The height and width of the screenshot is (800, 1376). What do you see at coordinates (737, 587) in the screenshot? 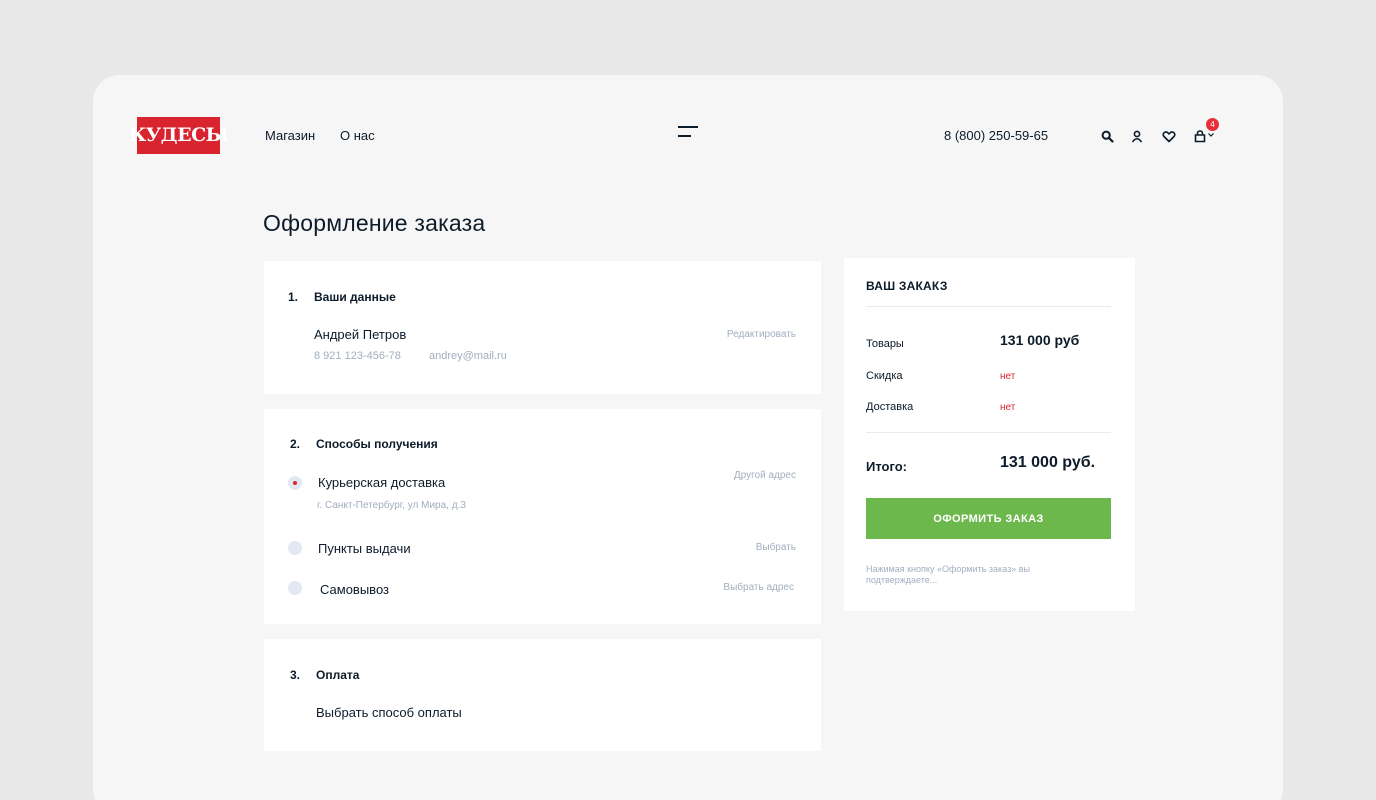
I see `choose-address-link: Выбрать адрес` at bounding box center [737, 587].